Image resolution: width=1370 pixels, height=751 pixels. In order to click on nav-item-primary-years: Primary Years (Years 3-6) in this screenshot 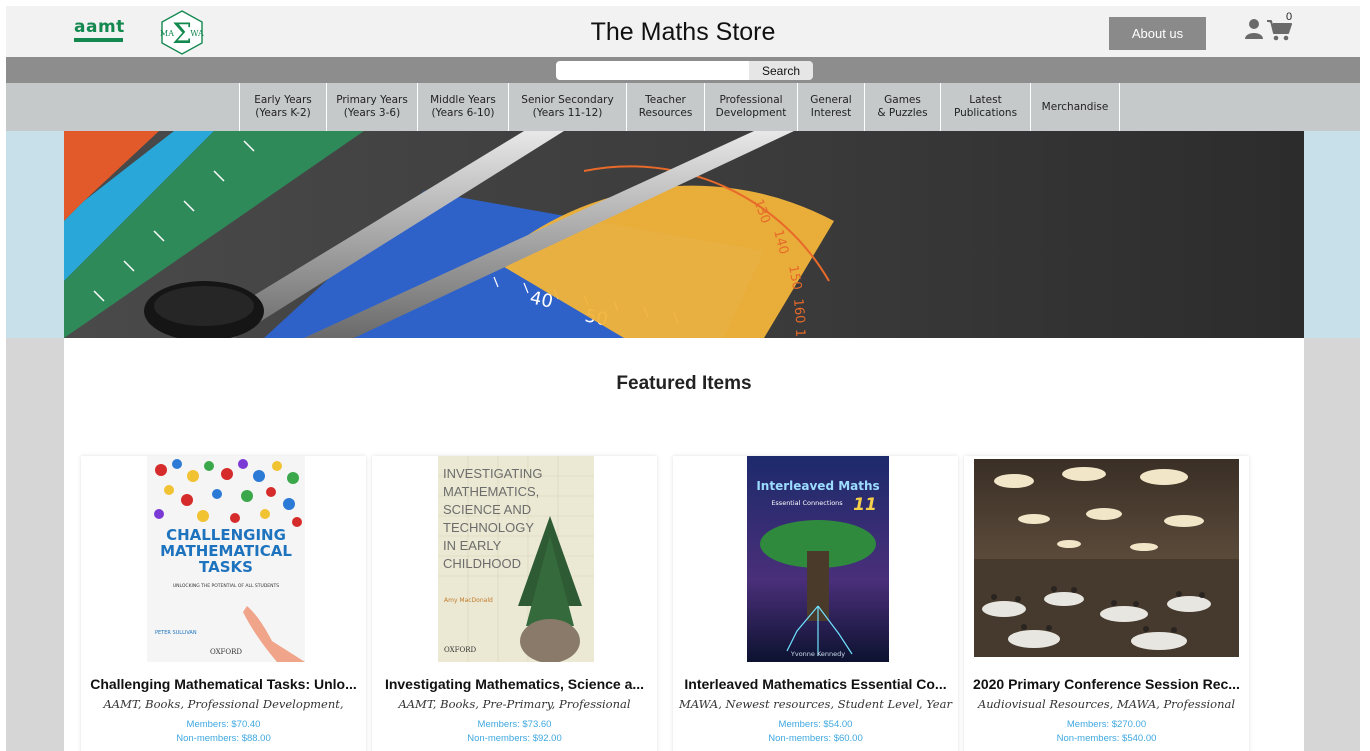, I will do `click(371, 107)`.